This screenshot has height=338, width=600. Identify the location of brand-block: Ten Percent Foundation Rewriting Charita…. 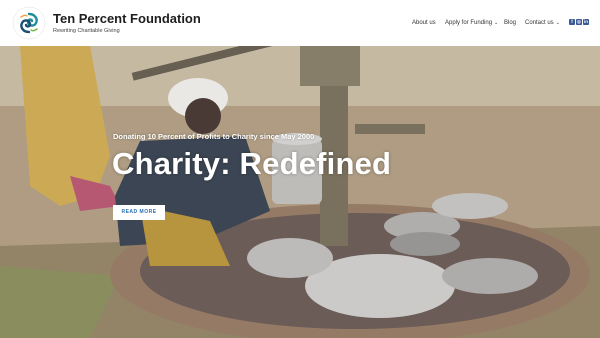
(127, 22).